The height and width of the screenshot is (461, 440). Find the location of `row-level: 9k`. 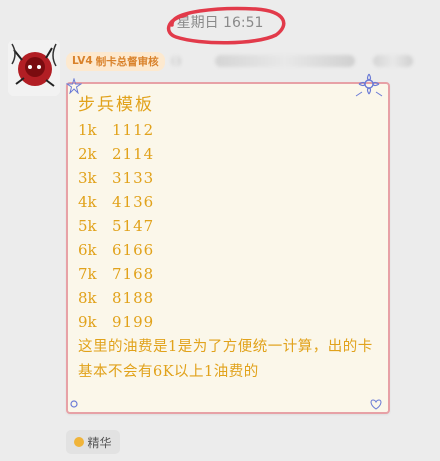

row-level: 9k is located at coordinates (87, 322).